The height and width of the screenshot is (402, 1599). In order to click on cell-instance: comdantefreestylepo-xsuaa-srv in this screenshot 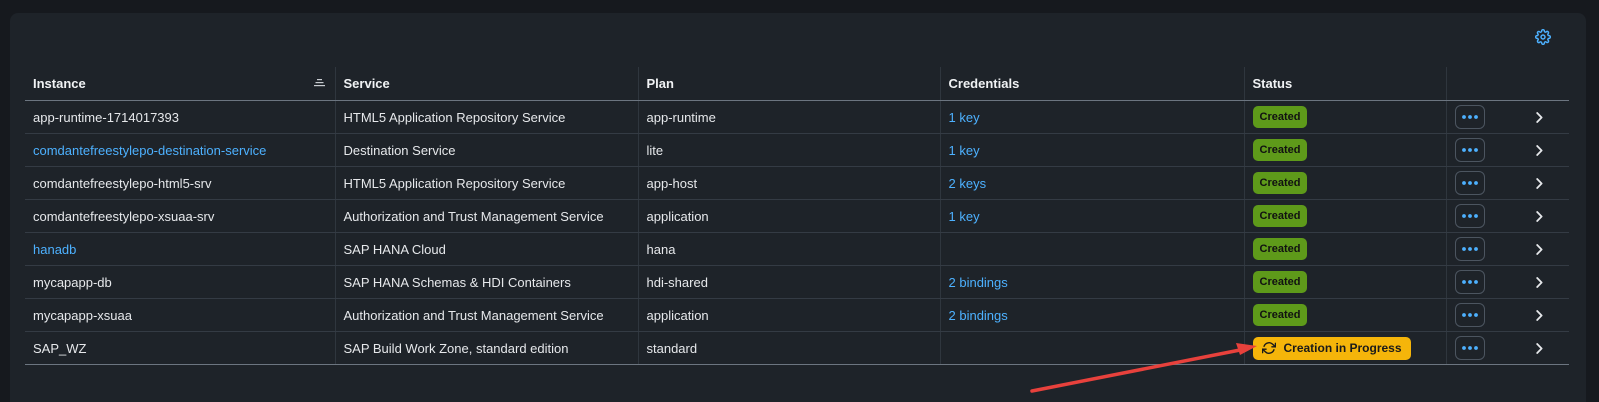, I will do `click(180, 216)`.